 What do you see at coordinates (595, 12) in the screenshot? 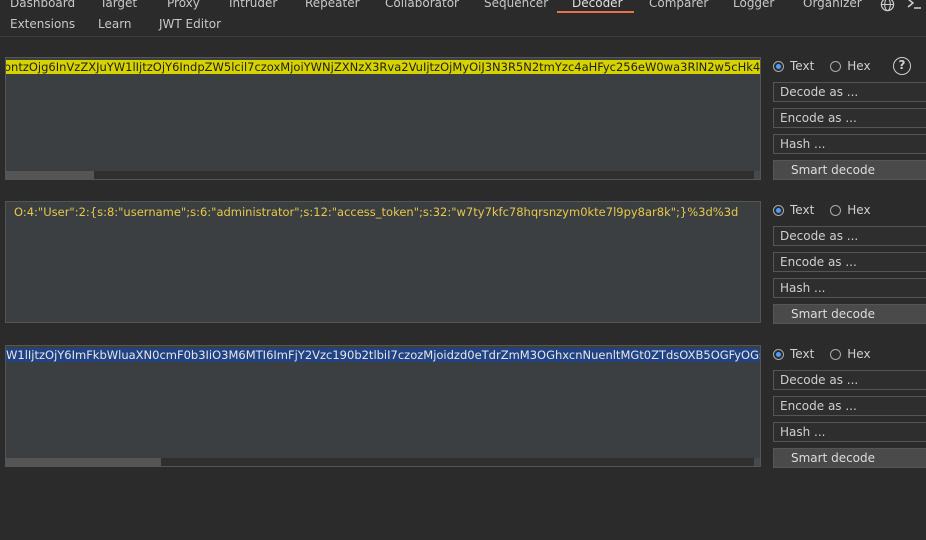
I see `active-tab-indicator` at bounding box center [595, 12].